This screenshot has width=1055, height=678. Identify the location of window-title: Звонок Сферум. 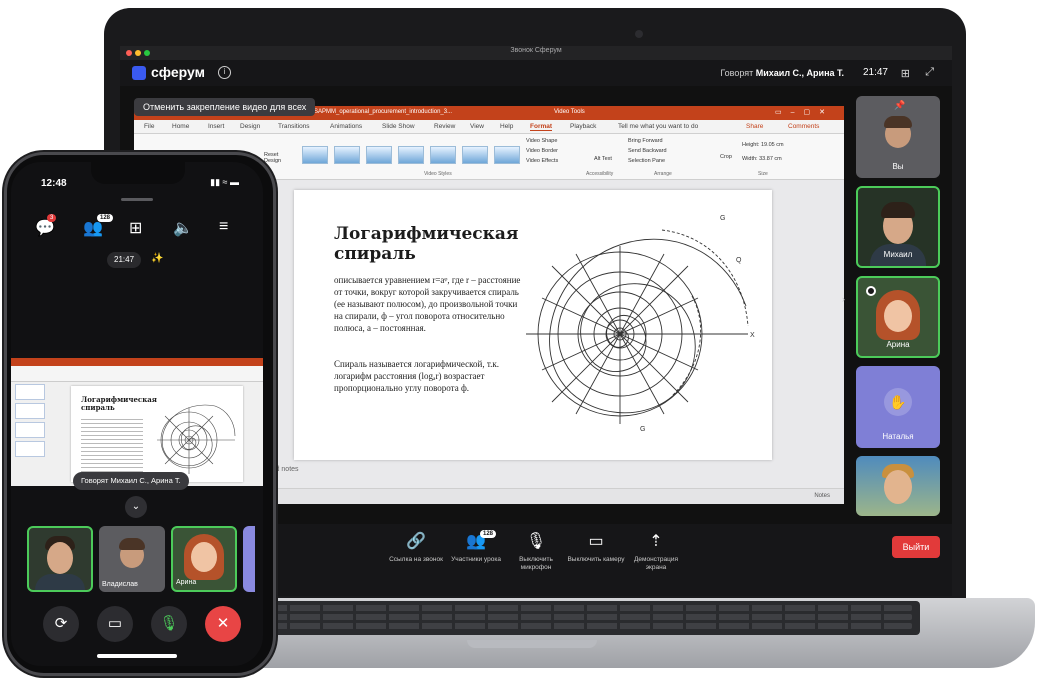
(536, 50).